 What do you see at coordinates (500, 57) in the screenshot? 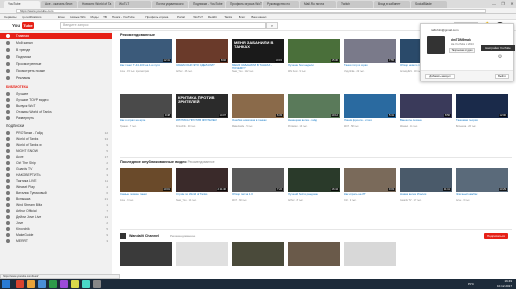
I see `gear-icon: ⚙` at bounding box center [500, 57].